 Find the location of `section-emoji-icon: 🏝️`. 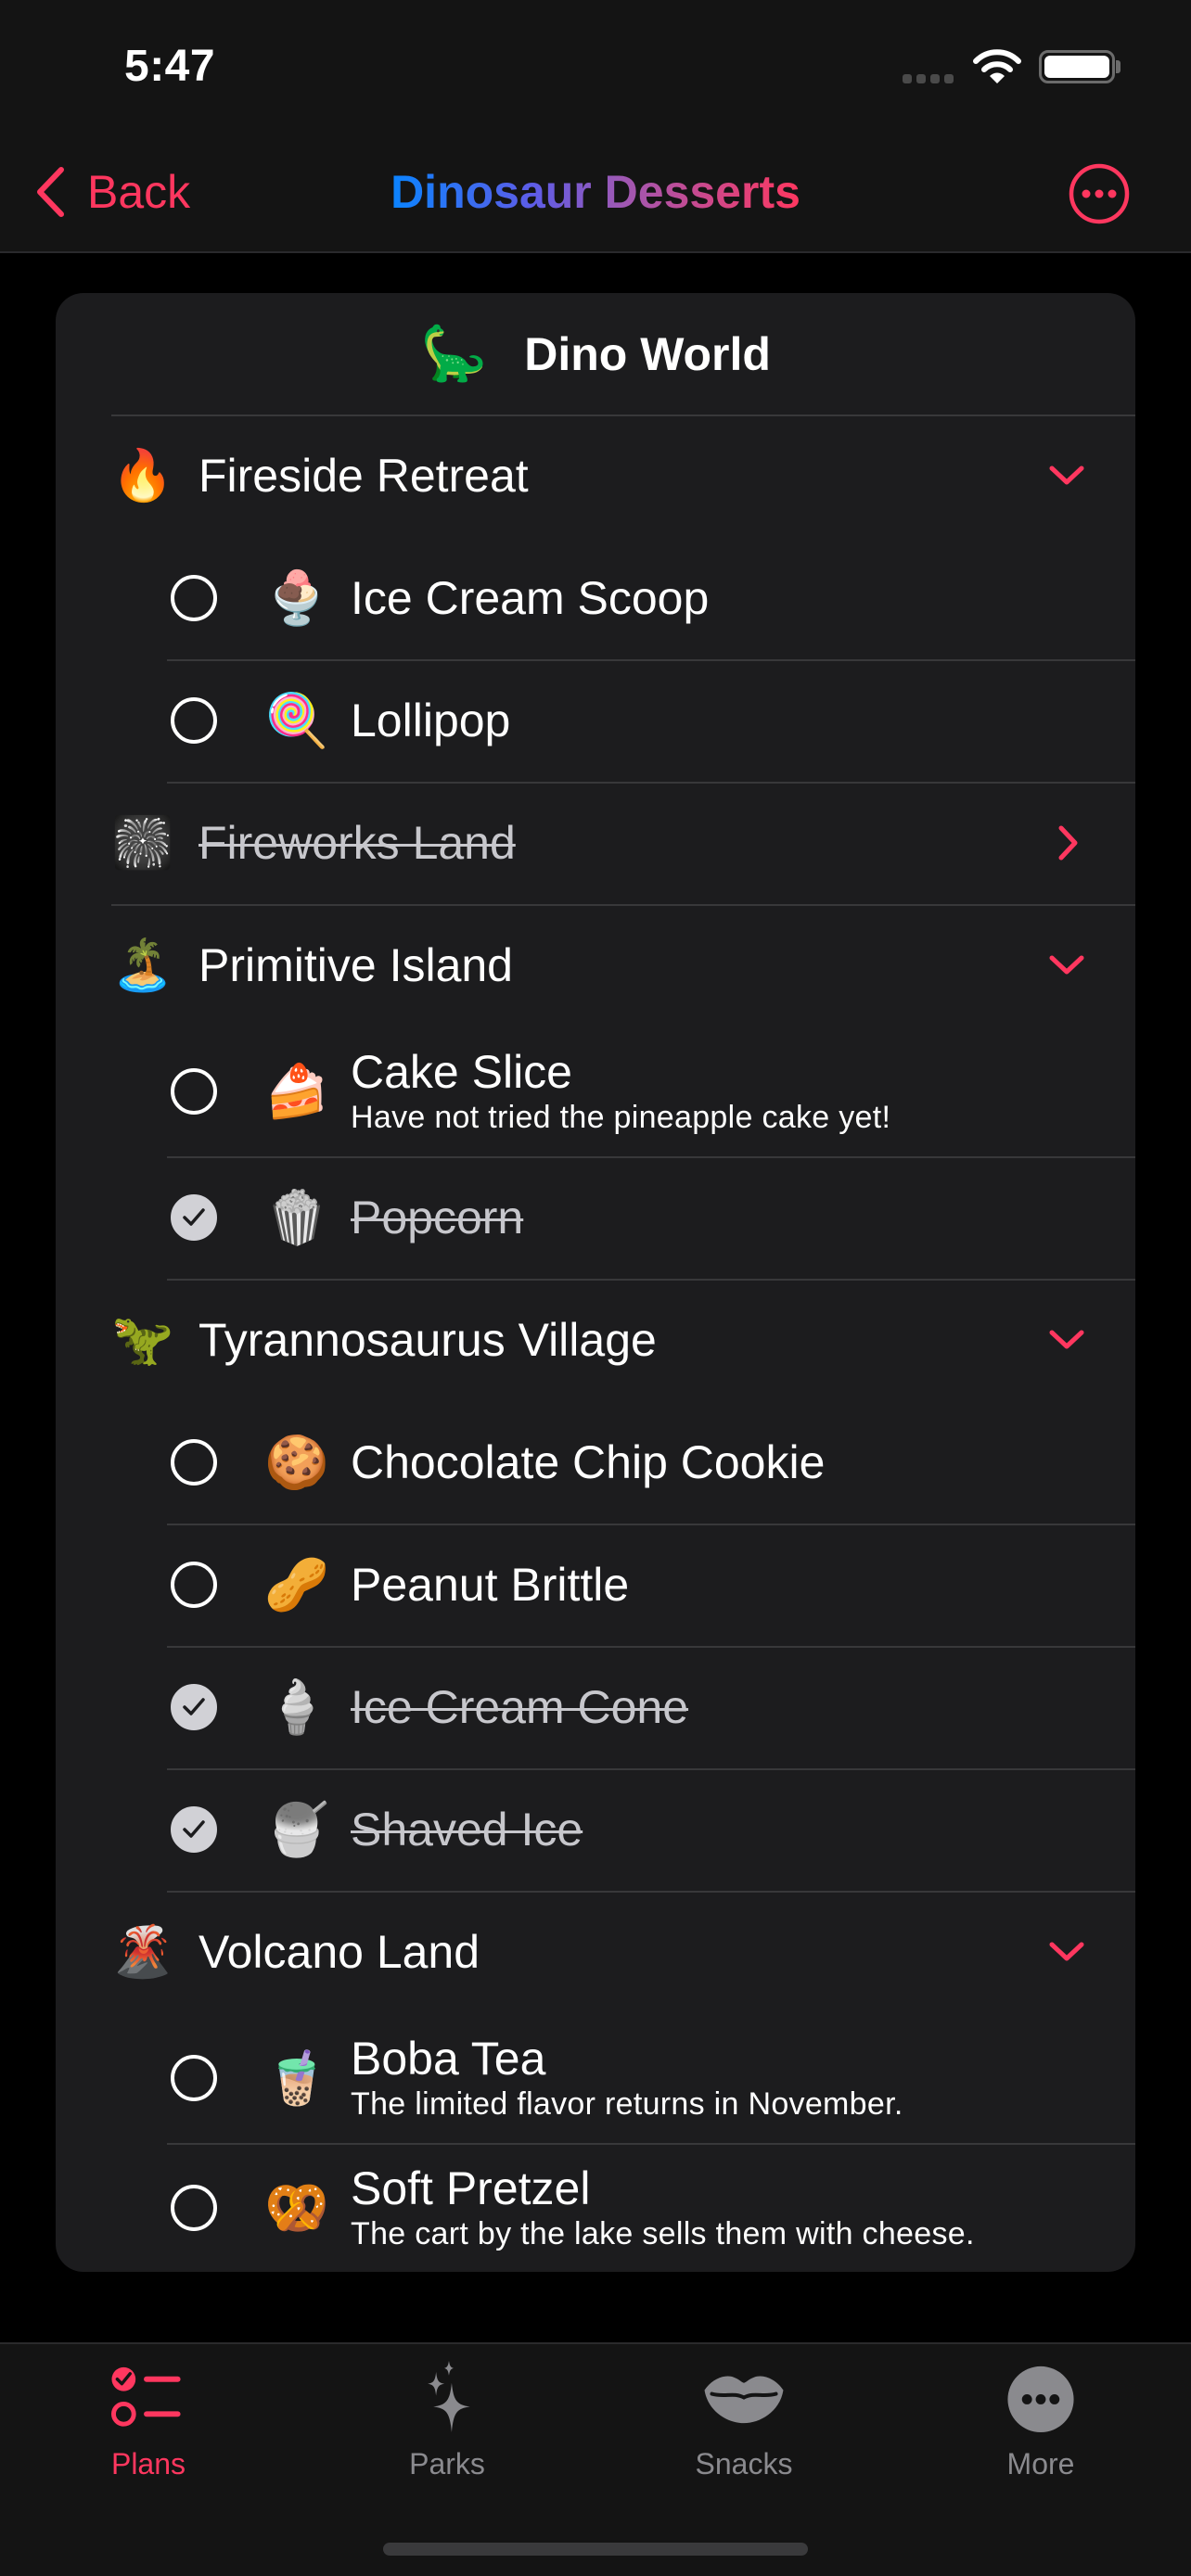

section-emoji-icon: 🏝️ is located at coordinates (142, 965).